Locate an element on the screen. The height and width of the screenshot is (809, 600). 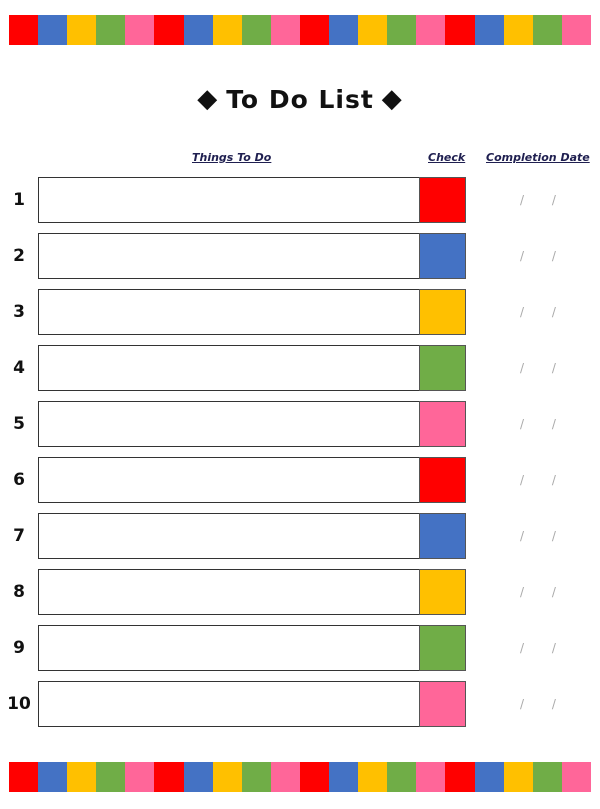
row-number: 10 is located at coordinates (19, 704).